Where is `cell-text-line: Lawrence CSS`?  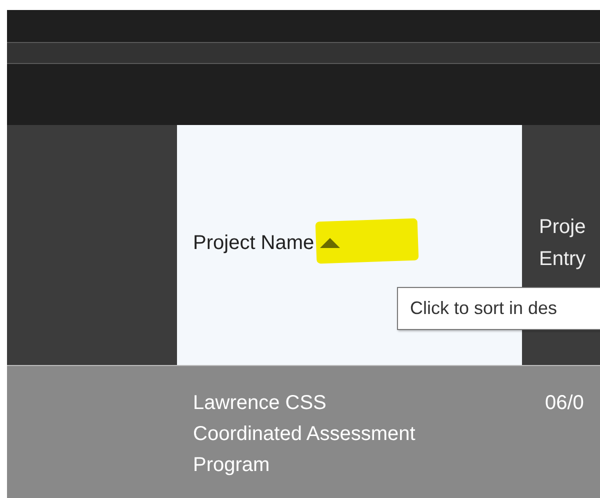
cell-text-line: Lawrence CSS is located at coordinates (259, 403).